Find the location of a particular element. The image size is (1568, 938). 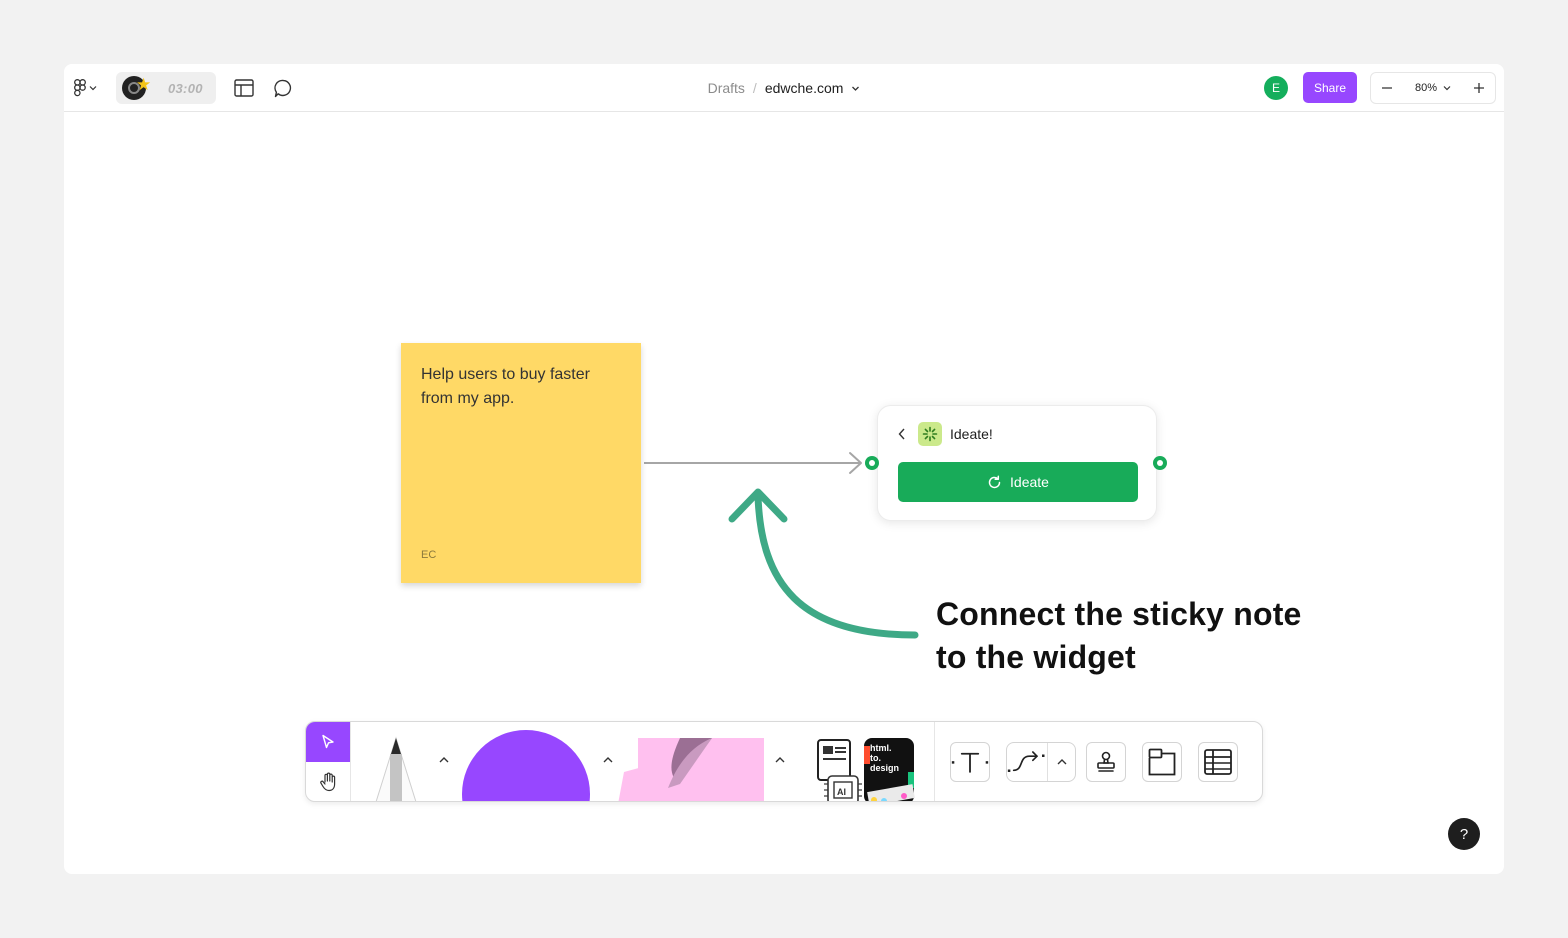

ideate-button: Ideate is located at coordinates (1018, 482).